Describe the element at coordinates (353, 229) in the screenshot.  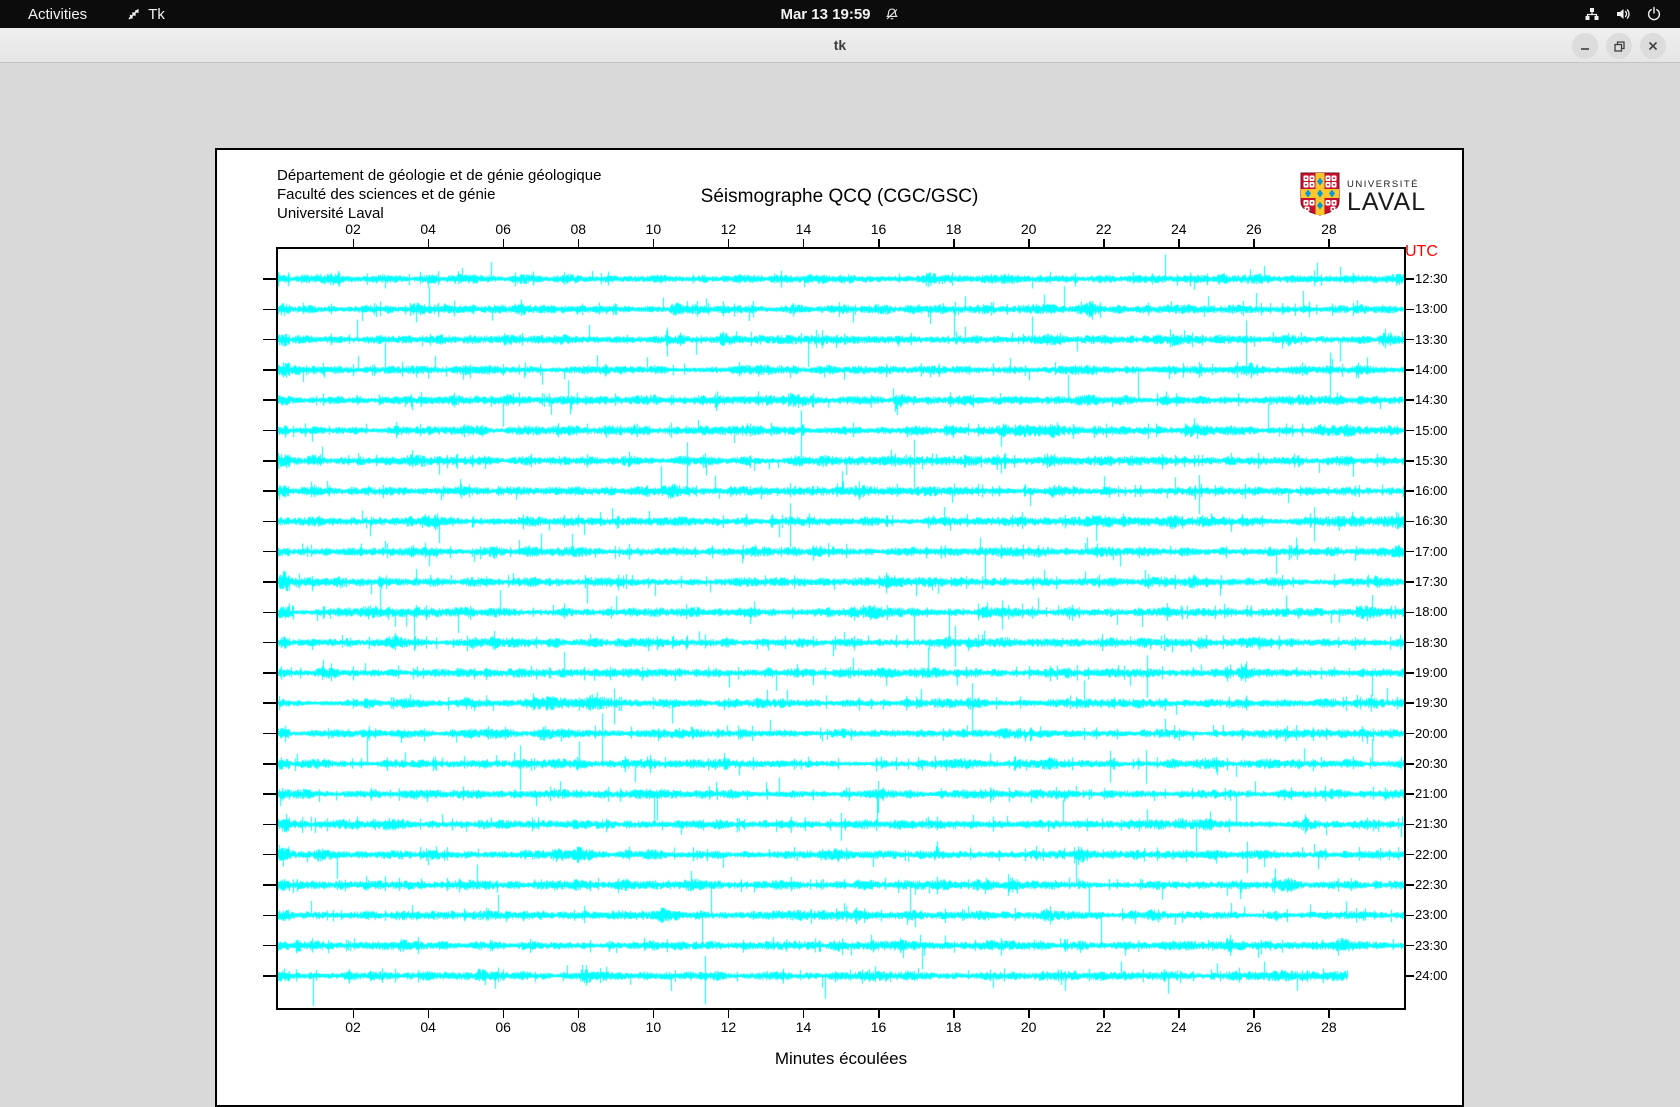
I see `x-tick-label-top: 02` at that location.